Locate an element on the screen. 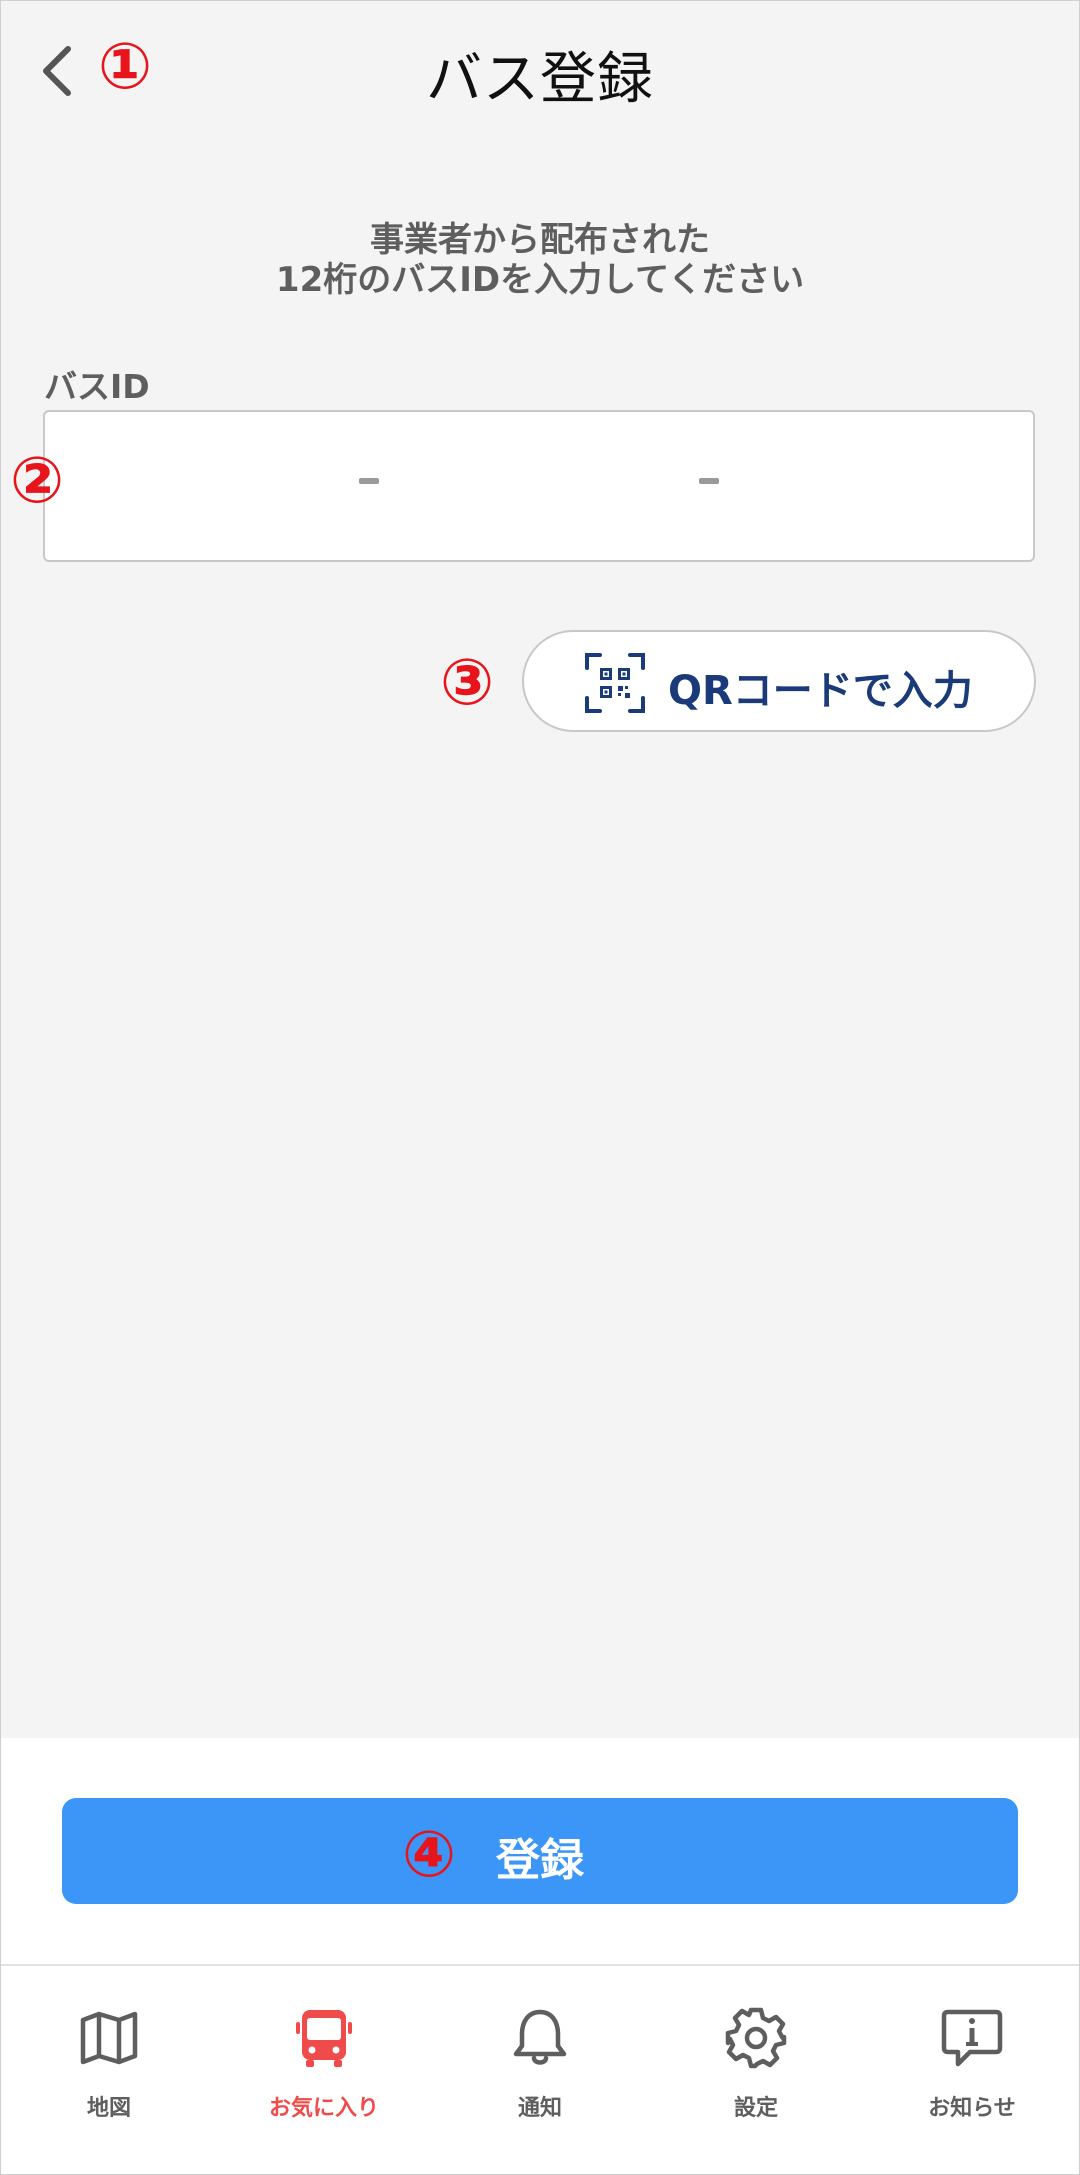 This screenshot has height=2175, width=1080. tab-favorites-label: お気に入り is located at coordinates (323, 2108).